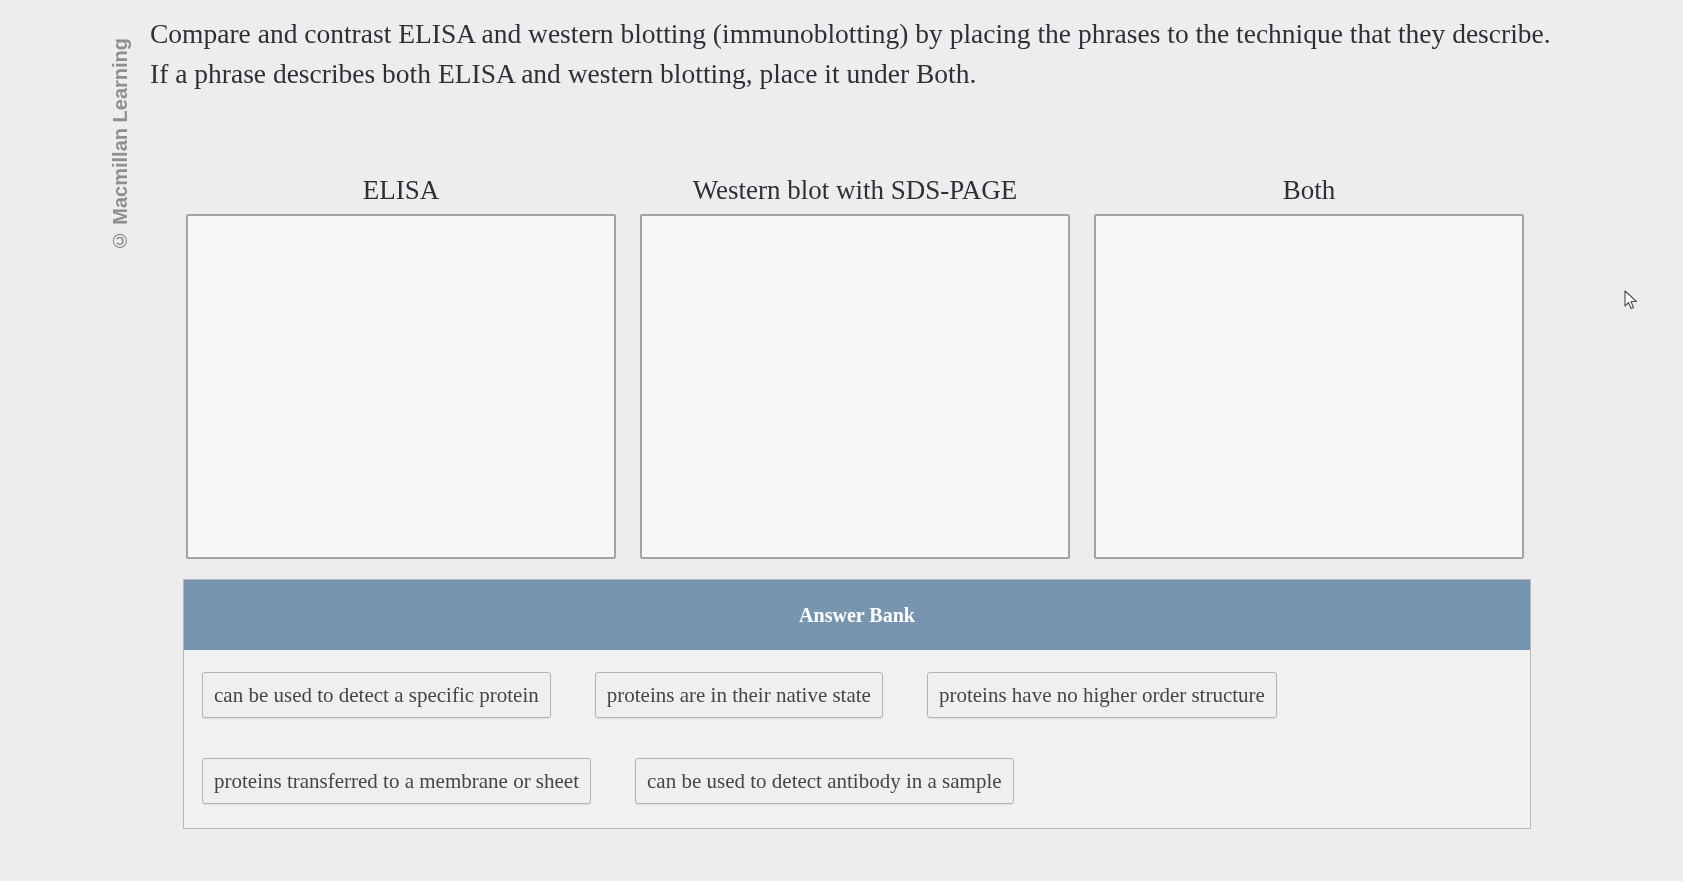 The image size is (1683, 881). Describe the element at coordinates (1101, 695) in the screenshot. I see `draggable-phrase: proteins have no higher order structure` at that location.